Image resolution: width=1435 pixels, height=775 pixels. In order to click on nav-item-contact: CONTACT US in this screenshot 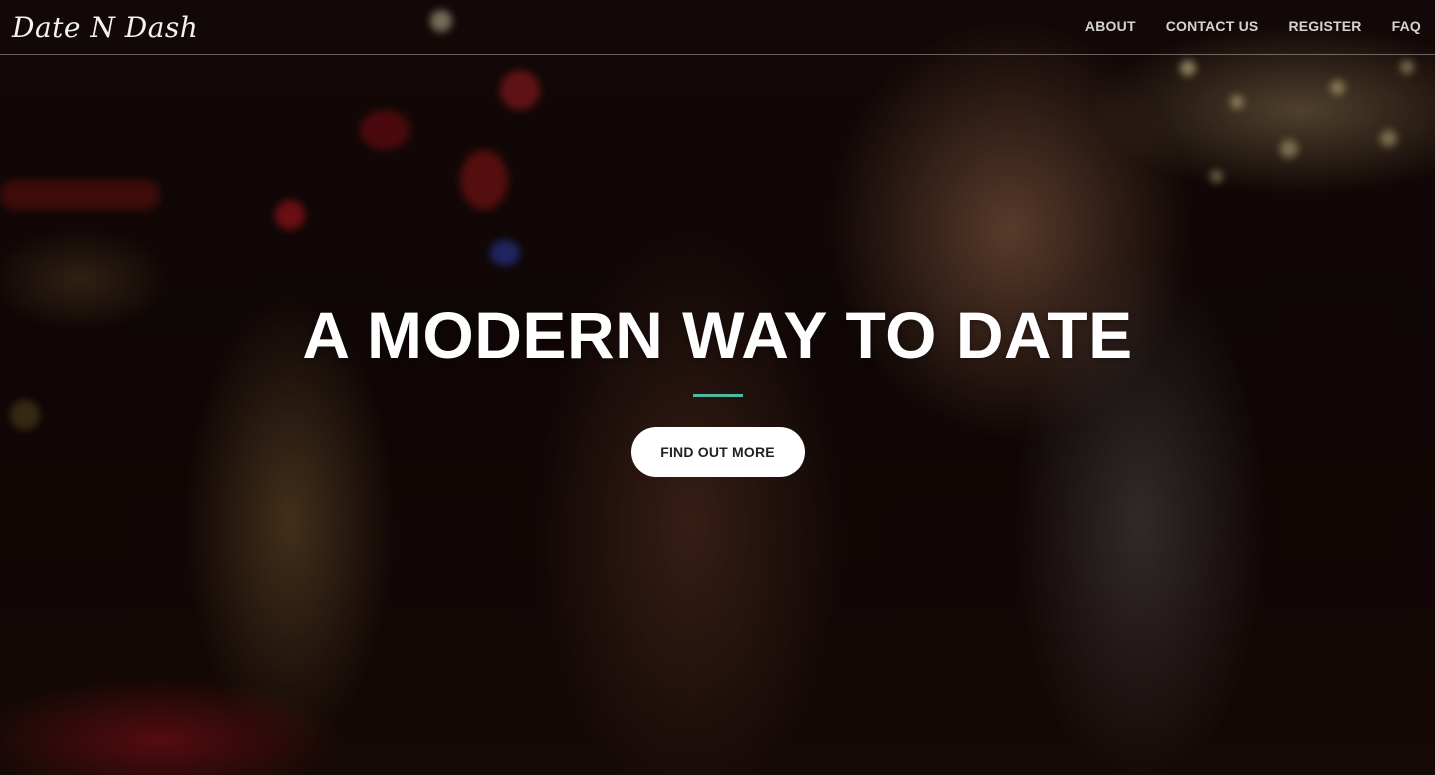, I will do `click(1212, 27)`.